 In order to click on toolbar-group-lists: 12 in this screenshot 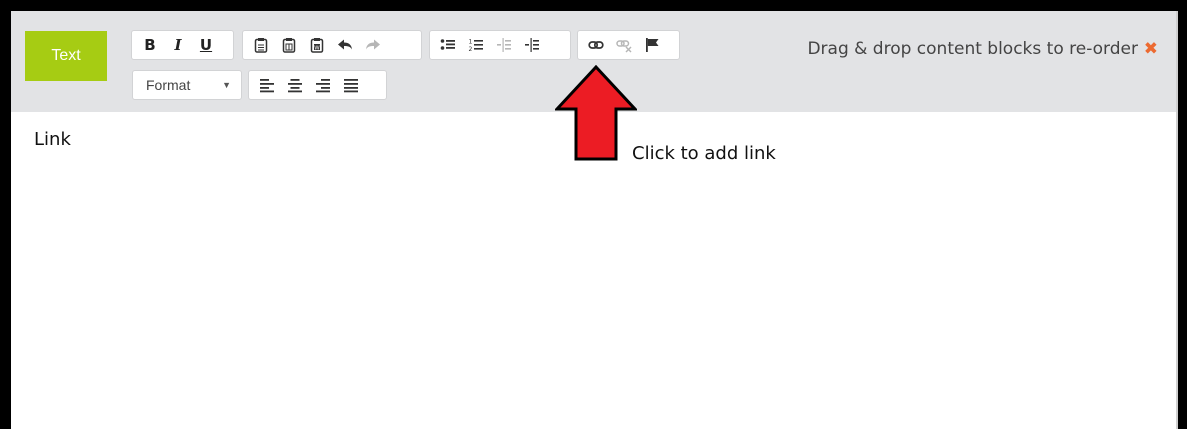, I will do `click(500, 45)`.